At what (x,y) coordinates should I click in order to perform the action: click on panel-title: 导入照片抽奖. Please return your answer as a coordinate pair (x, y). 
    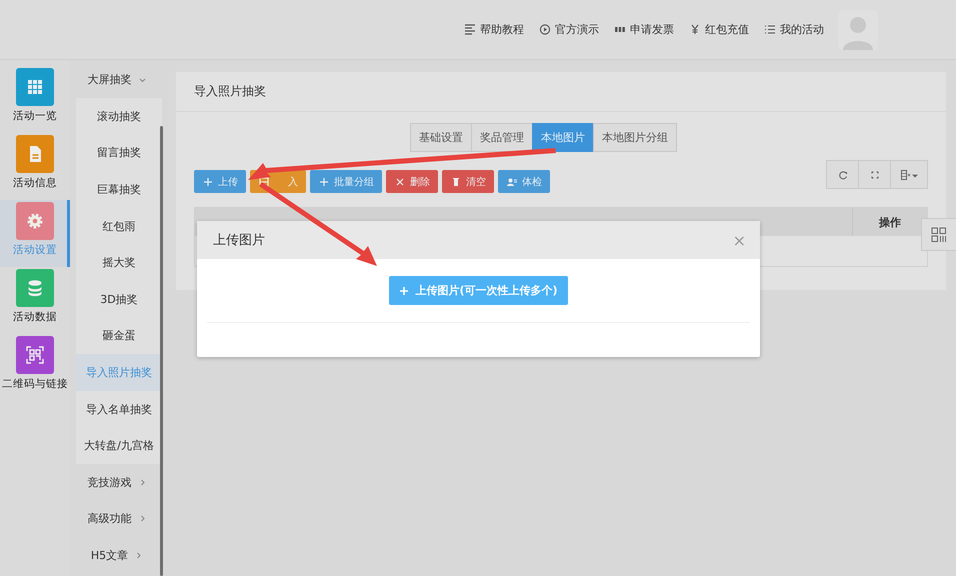
    Looking at the image, I should click on (561, 92).